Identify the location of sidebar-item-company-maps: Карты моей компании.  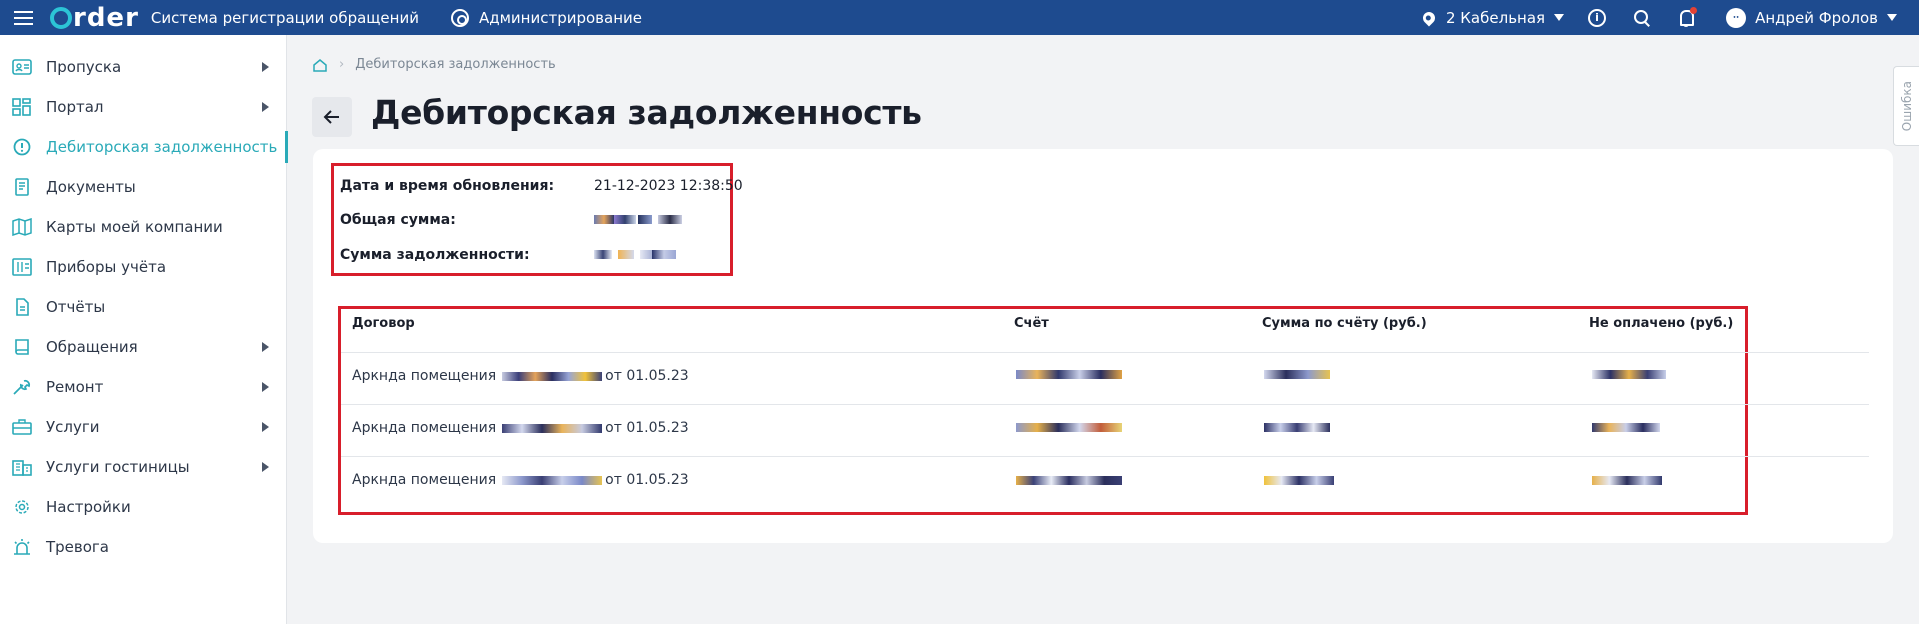
(143, 227).